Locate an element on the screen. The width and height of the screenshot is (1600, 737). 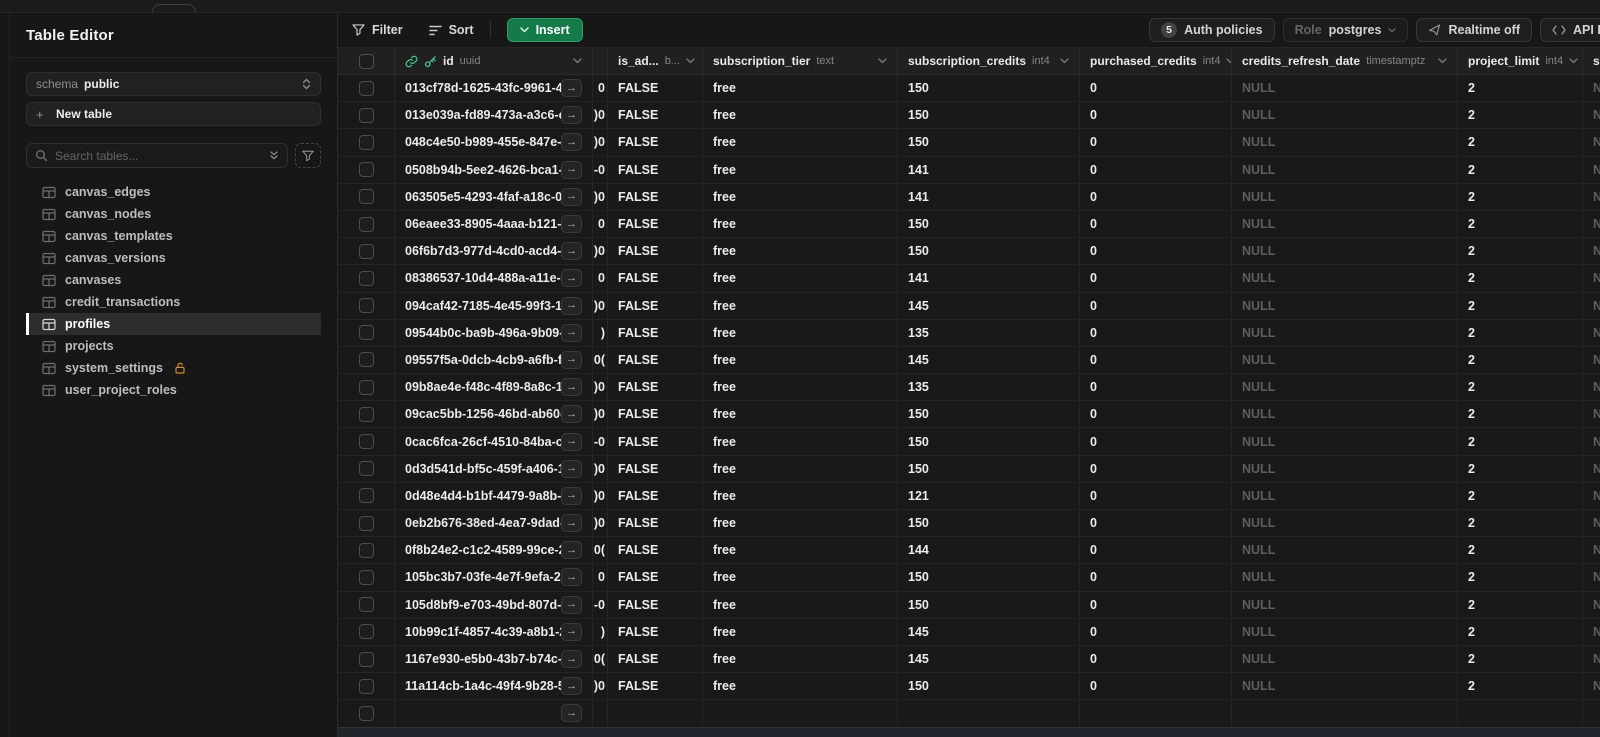
filter-button: Filter is located at coordinates (377, 30).